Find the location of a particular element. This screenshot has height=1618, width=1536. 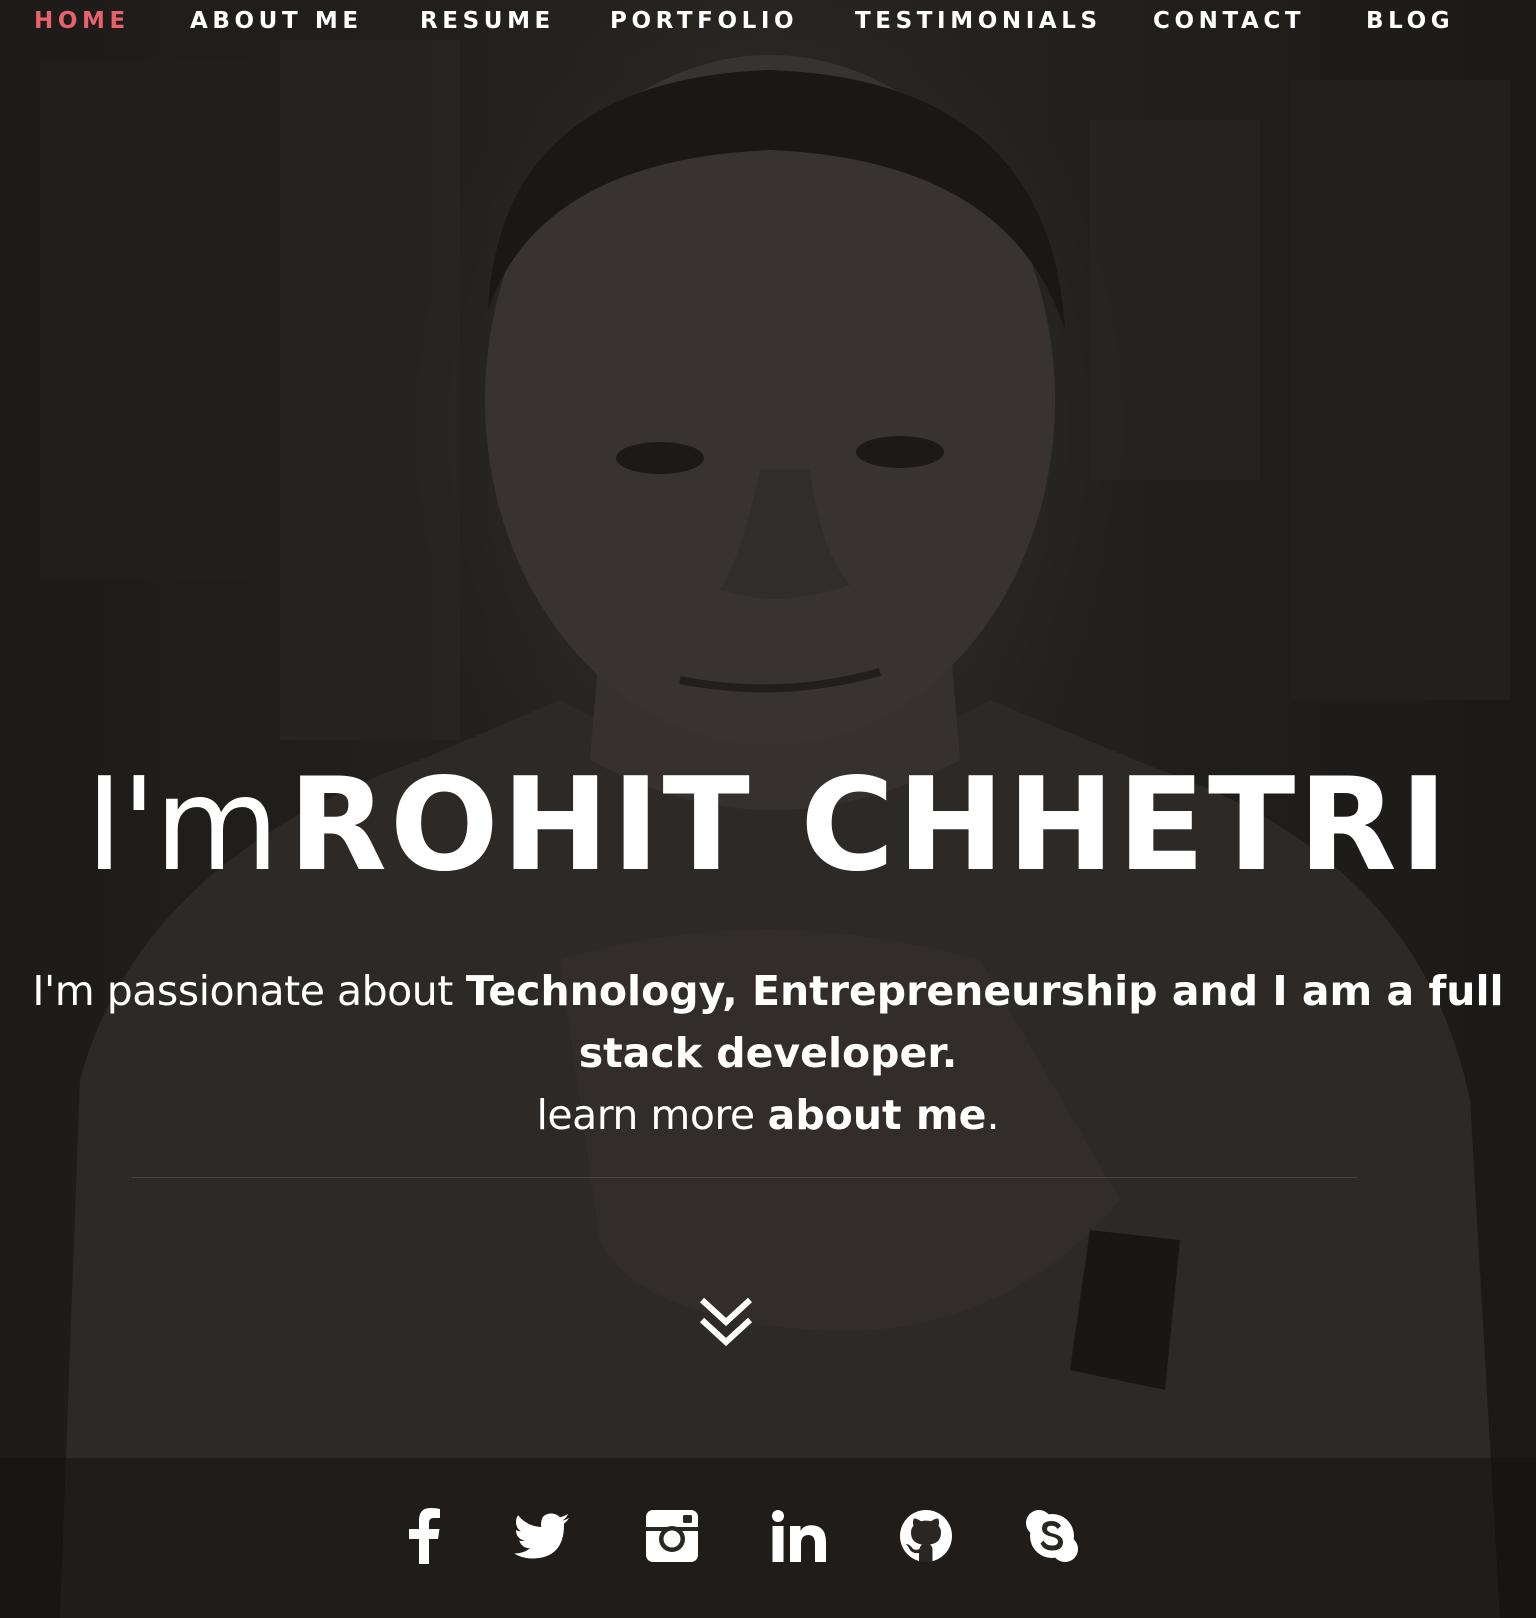

nav-about-me: ABOUT ME is located at coordinates (276, 21).